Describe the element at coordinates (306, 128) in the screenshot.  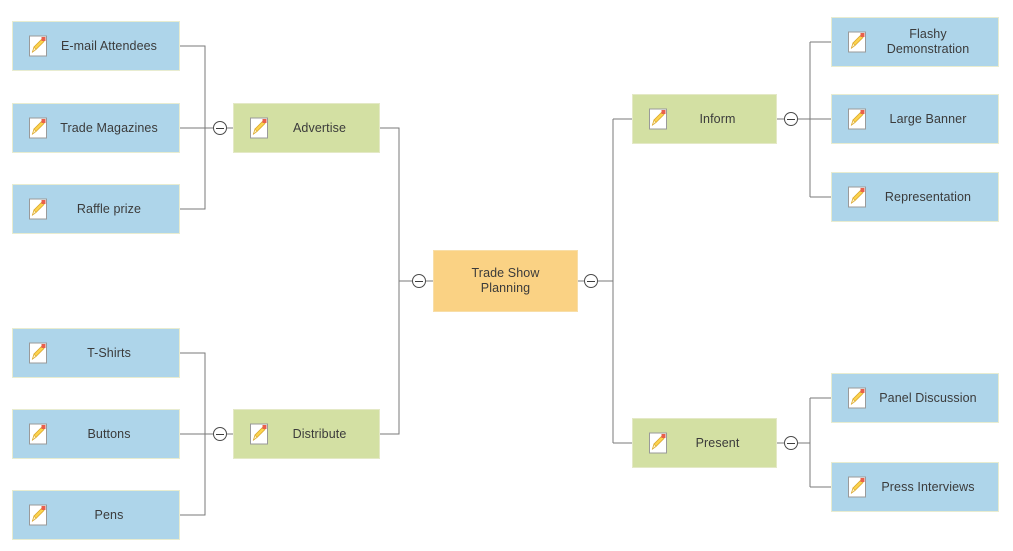
I see `node-advertise: Advertise` at that location.